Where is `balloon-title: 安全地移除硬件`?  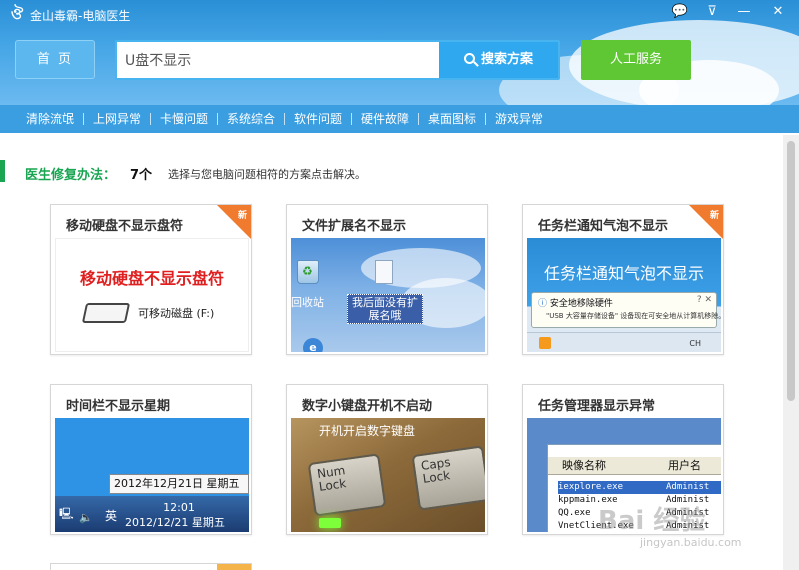
balloon-title: 安全地移除硬件 is located at coordinates (581, 304).